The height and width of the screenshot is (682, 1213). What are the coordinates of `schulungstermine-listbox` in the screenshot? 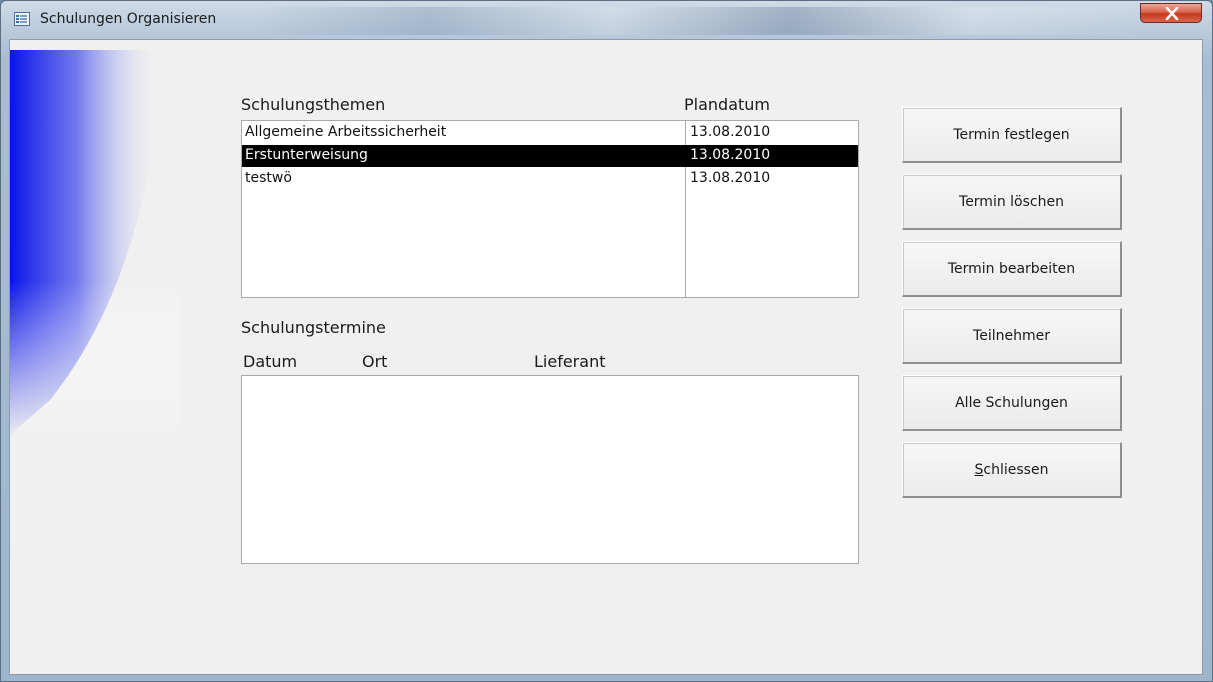 It's located at (550, 469).